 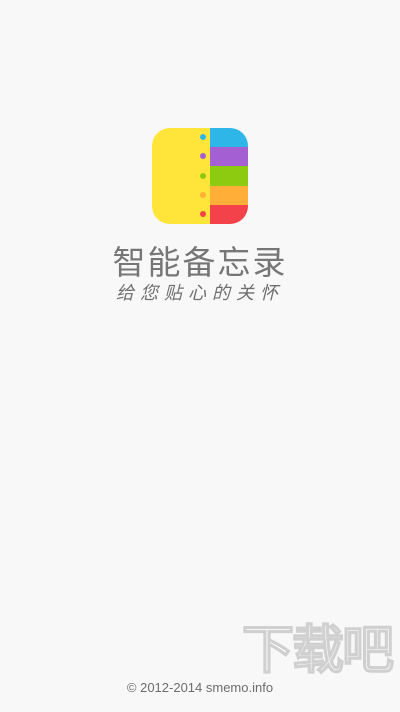 I want to click on app-slogan: 给您贴心的关怀, so click(x=200, y=293).